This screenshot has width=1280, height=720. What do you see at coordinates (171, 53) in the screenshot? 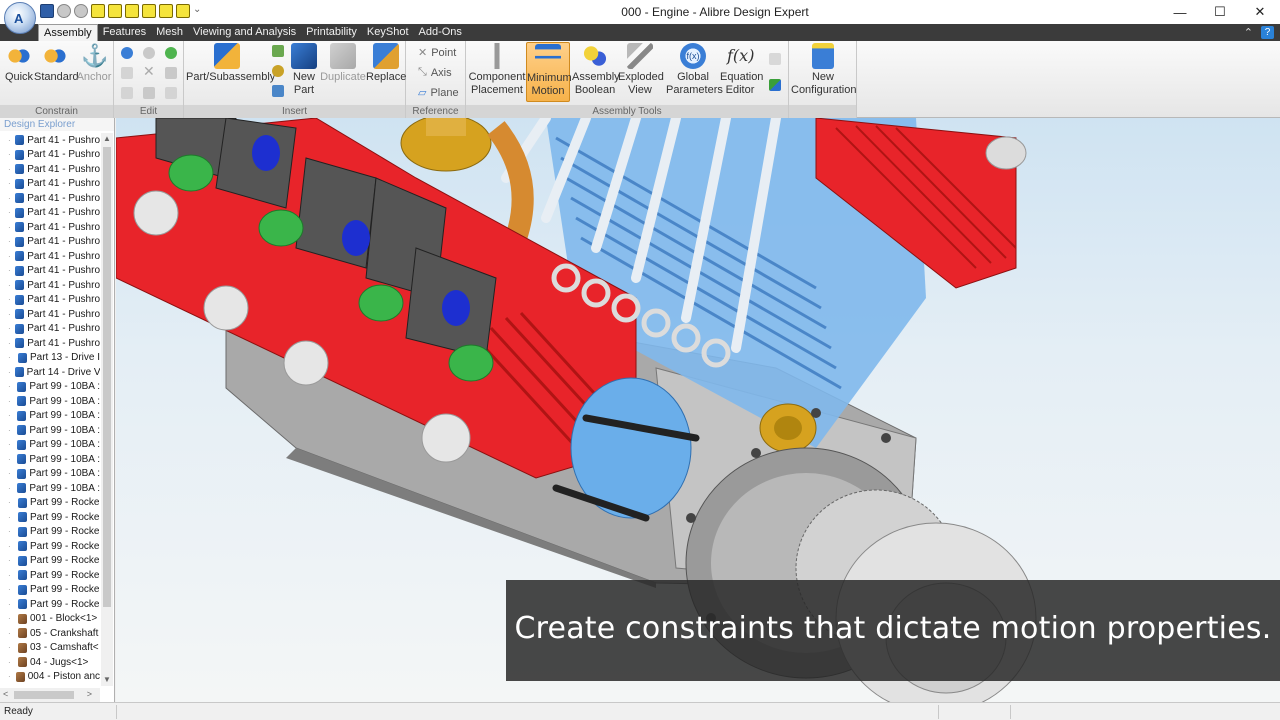
I see `edit-show-icon` at bounding box center [171, 53].